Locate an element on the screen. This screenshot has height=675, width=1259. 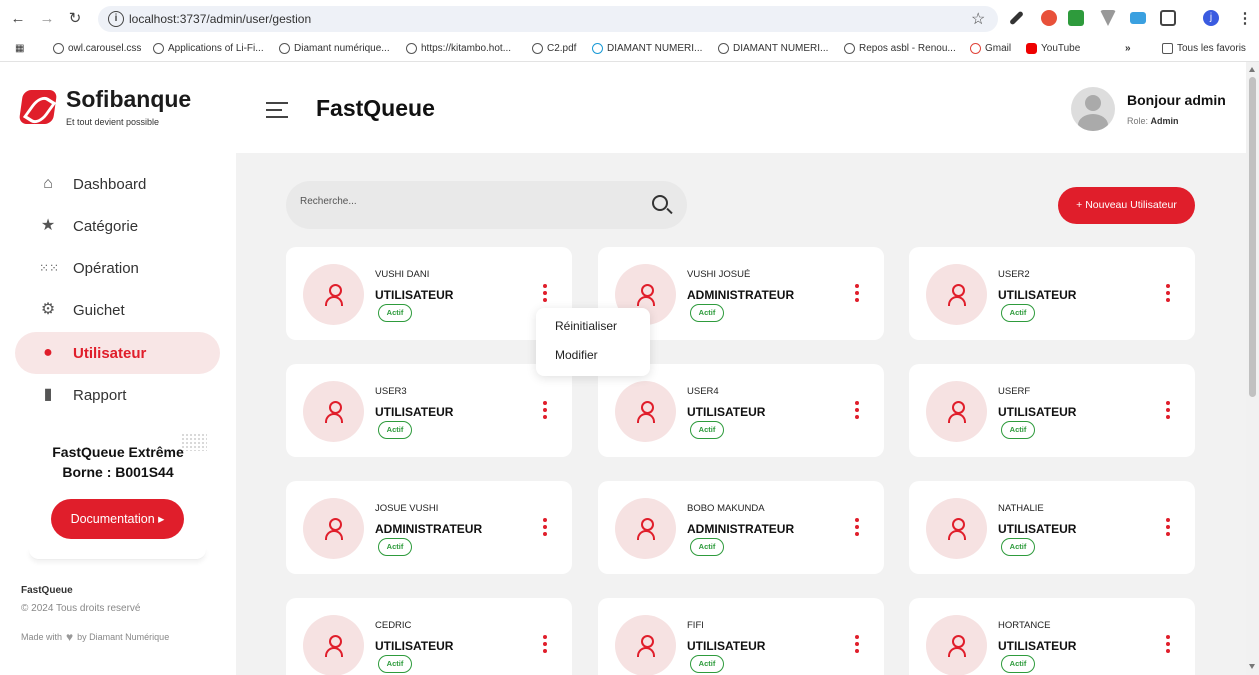
search-input is located at coordinates (465, 201).